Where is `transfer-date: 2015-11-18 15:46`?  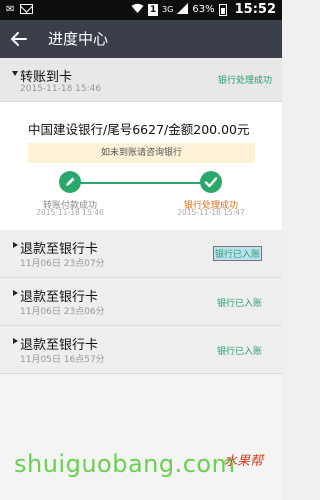
transfer-date: 2015-11-18 15:46 is located at coordinates (61, 89).